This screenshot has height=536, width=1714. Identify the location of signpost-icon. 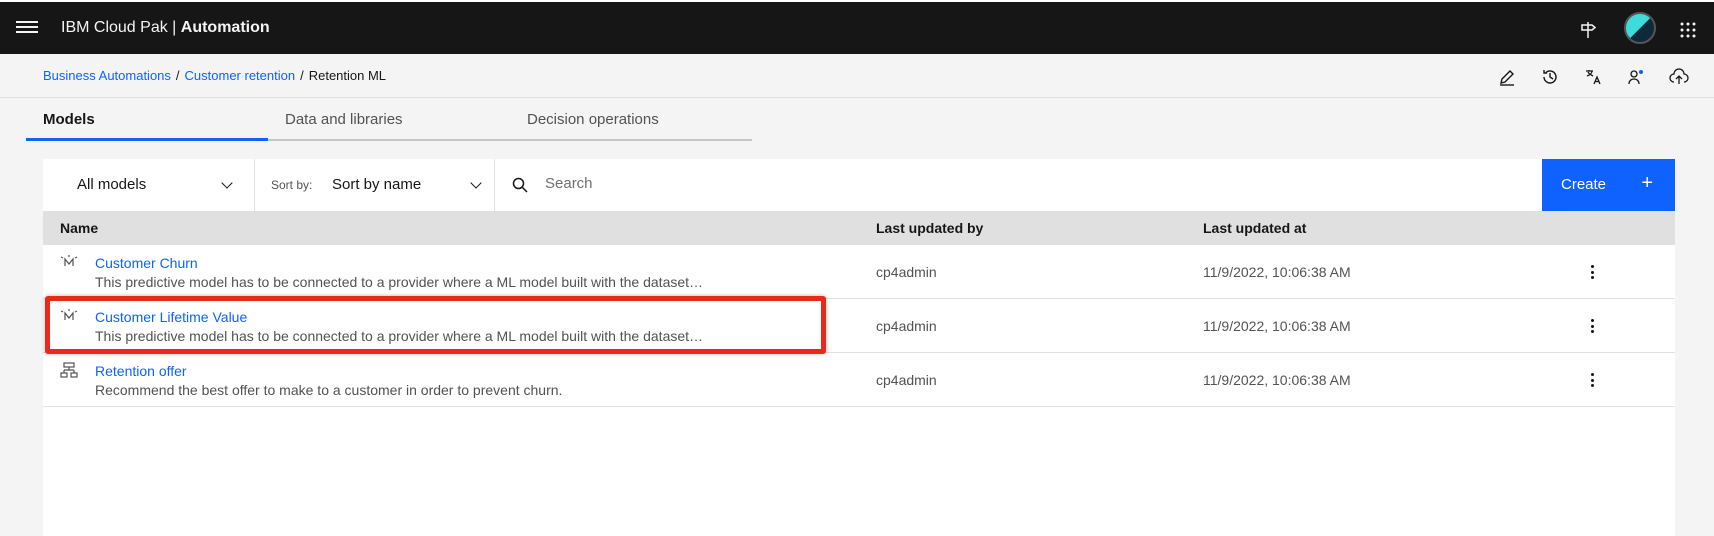
(1588, 30).